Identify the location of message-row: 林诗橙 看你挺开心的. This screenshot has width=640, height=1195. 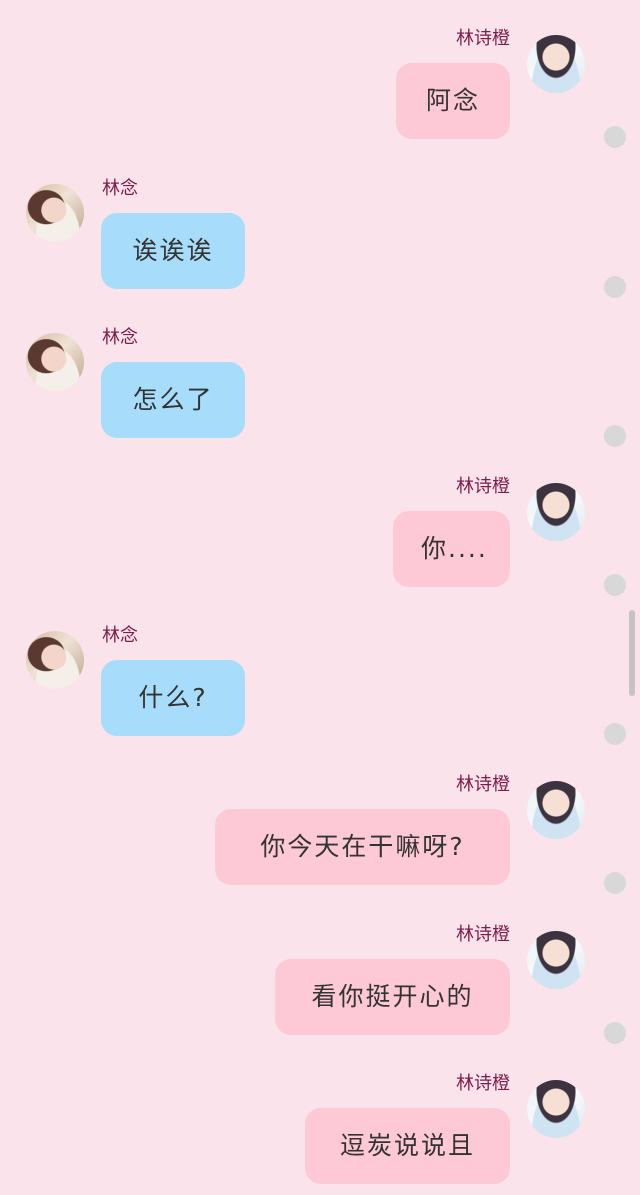
(320, 971).